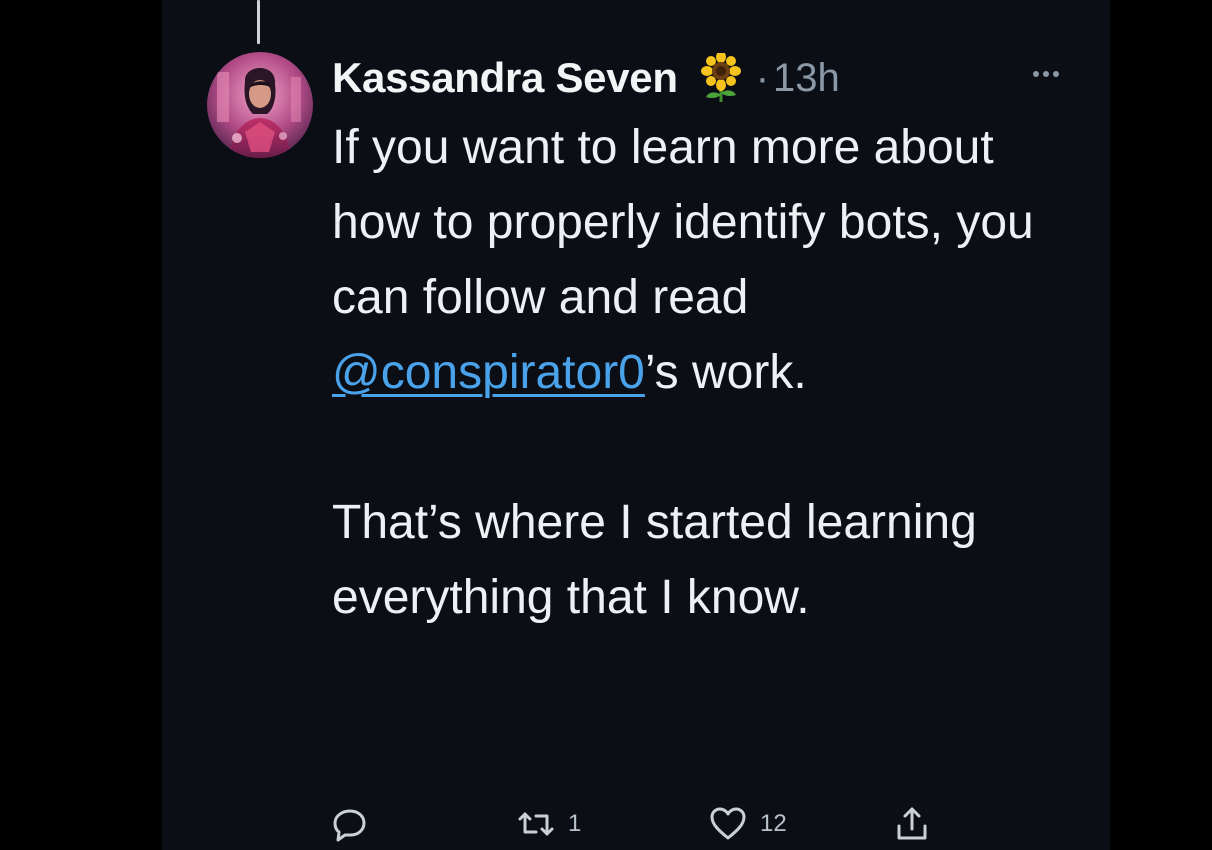 The width and height of the screenshot is (1212, 850). Describe the element at coordinates (747, 824) in the screenshot. I see `like-button: 12` at that location.